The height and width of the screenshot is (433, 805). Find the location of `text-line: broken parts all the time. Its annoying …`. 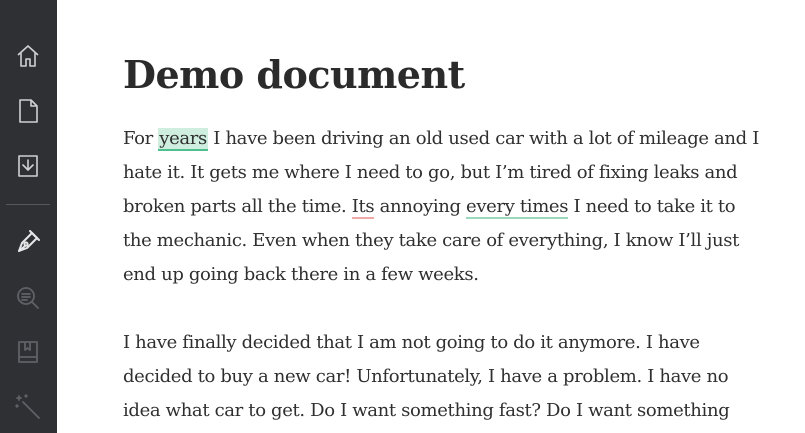

text-line: broken parts all the time. Its annoying … is located at coordinates (458, 207).